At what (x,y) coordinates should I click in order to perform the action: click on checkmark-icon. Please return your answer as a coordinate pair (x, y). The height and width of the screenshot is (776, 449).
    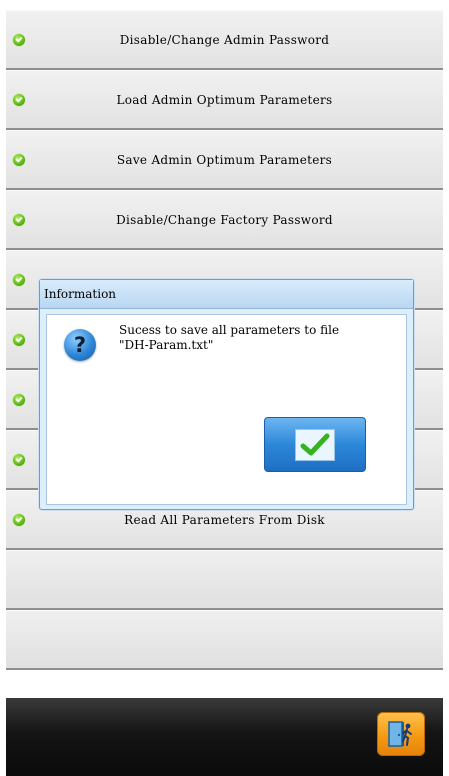
    Looking at the image, I should click on (315, 444).